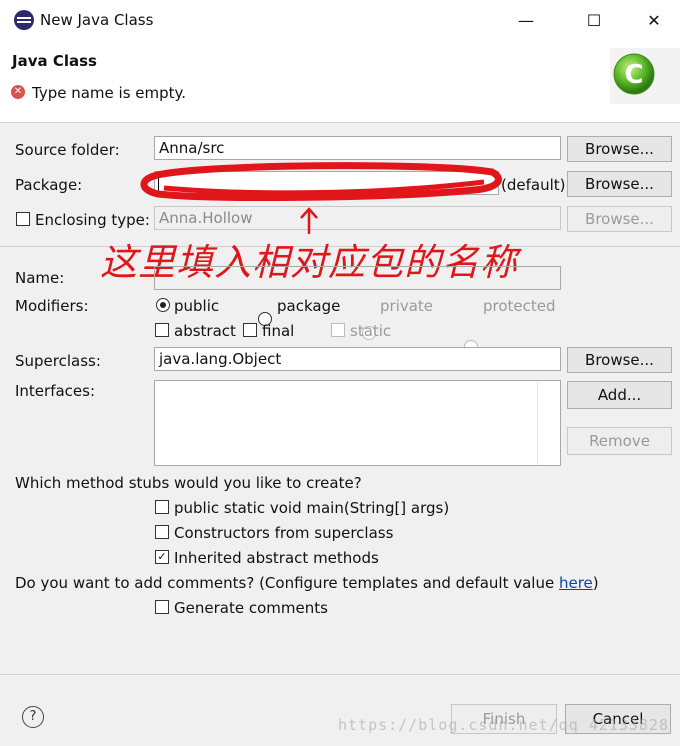  Describe the element at coordinates (645, 76) in the screenshot. I see `java-class-logo-icon: C` at that location.